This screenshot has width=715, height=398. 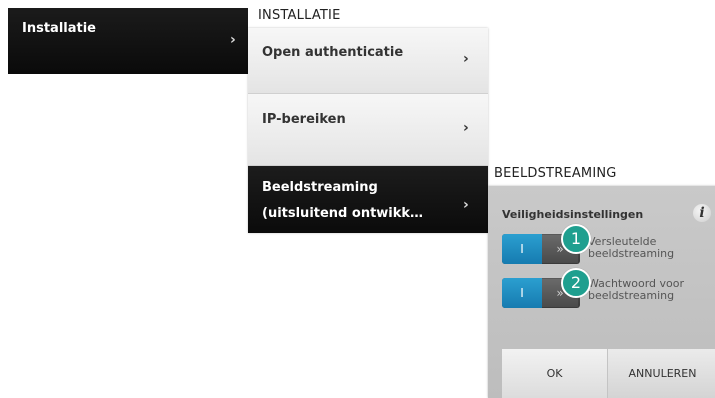 What do you see at coordinates (576, 283) in the screenshot?
I see `callout-badge-2: 2` at bounding box center [576, 283].